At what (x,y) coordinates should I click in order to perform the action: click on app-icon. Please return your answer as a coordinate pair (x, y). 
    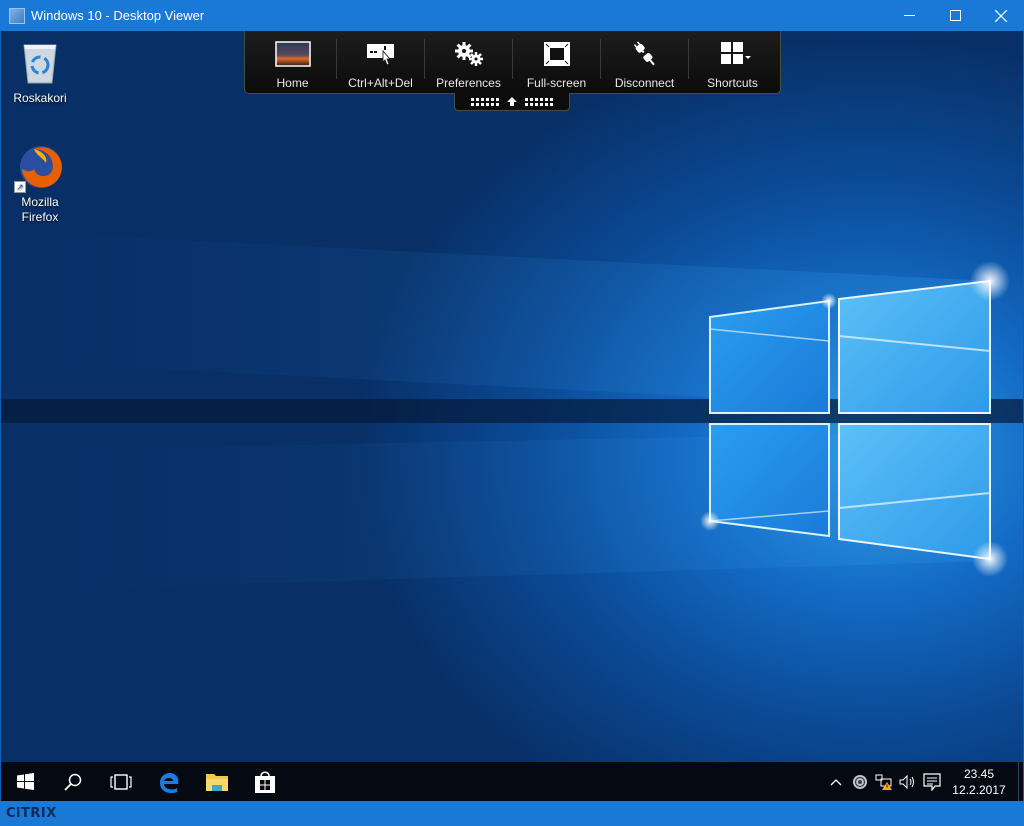
    Looking at the image, I should click on (17, 15).